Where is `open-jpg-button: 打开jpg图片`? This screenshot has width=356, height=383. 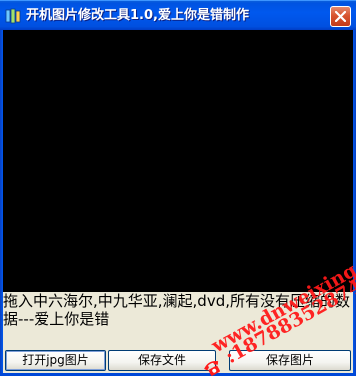
open-jpg-button: 打开jpg图片 is located at coordinates (55, 360).